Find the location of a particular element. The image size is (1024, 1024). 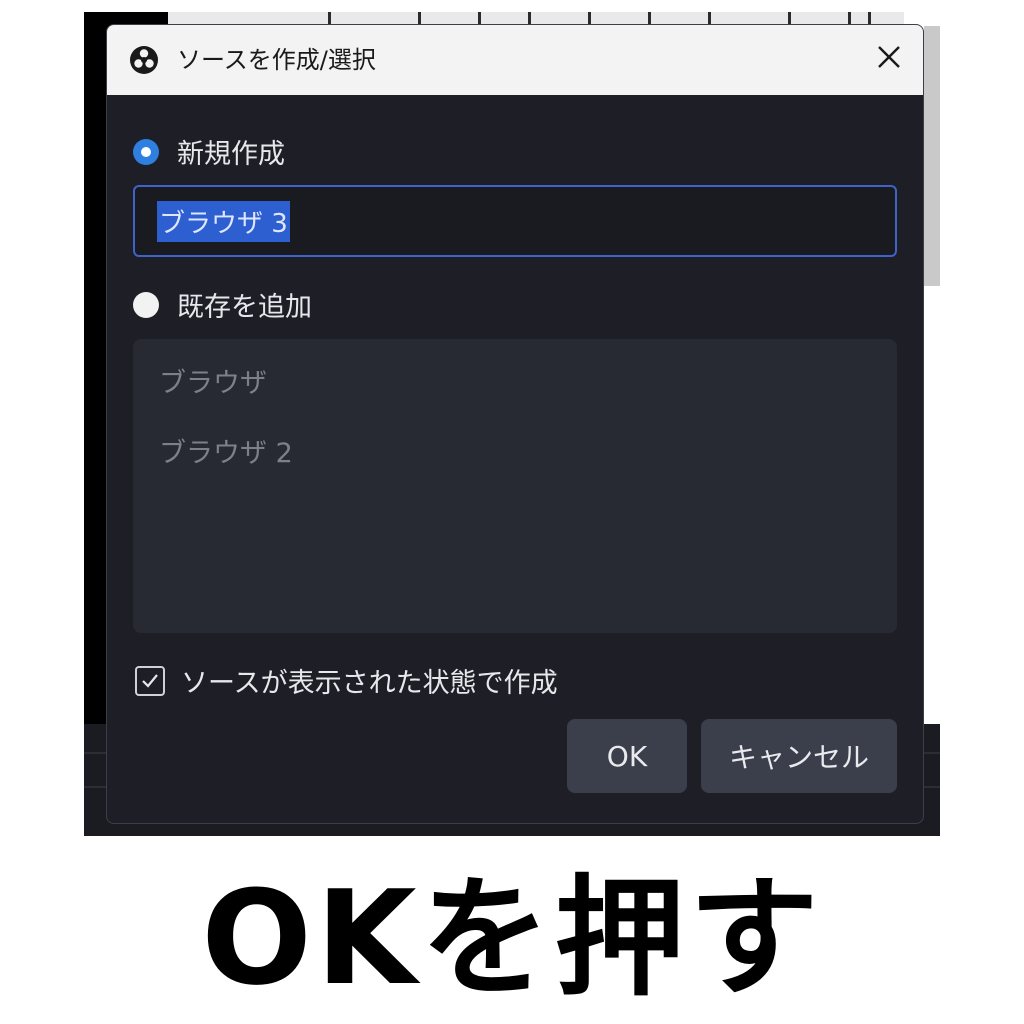

make-source-visible-checkbox is located at coordinates (150, 680).